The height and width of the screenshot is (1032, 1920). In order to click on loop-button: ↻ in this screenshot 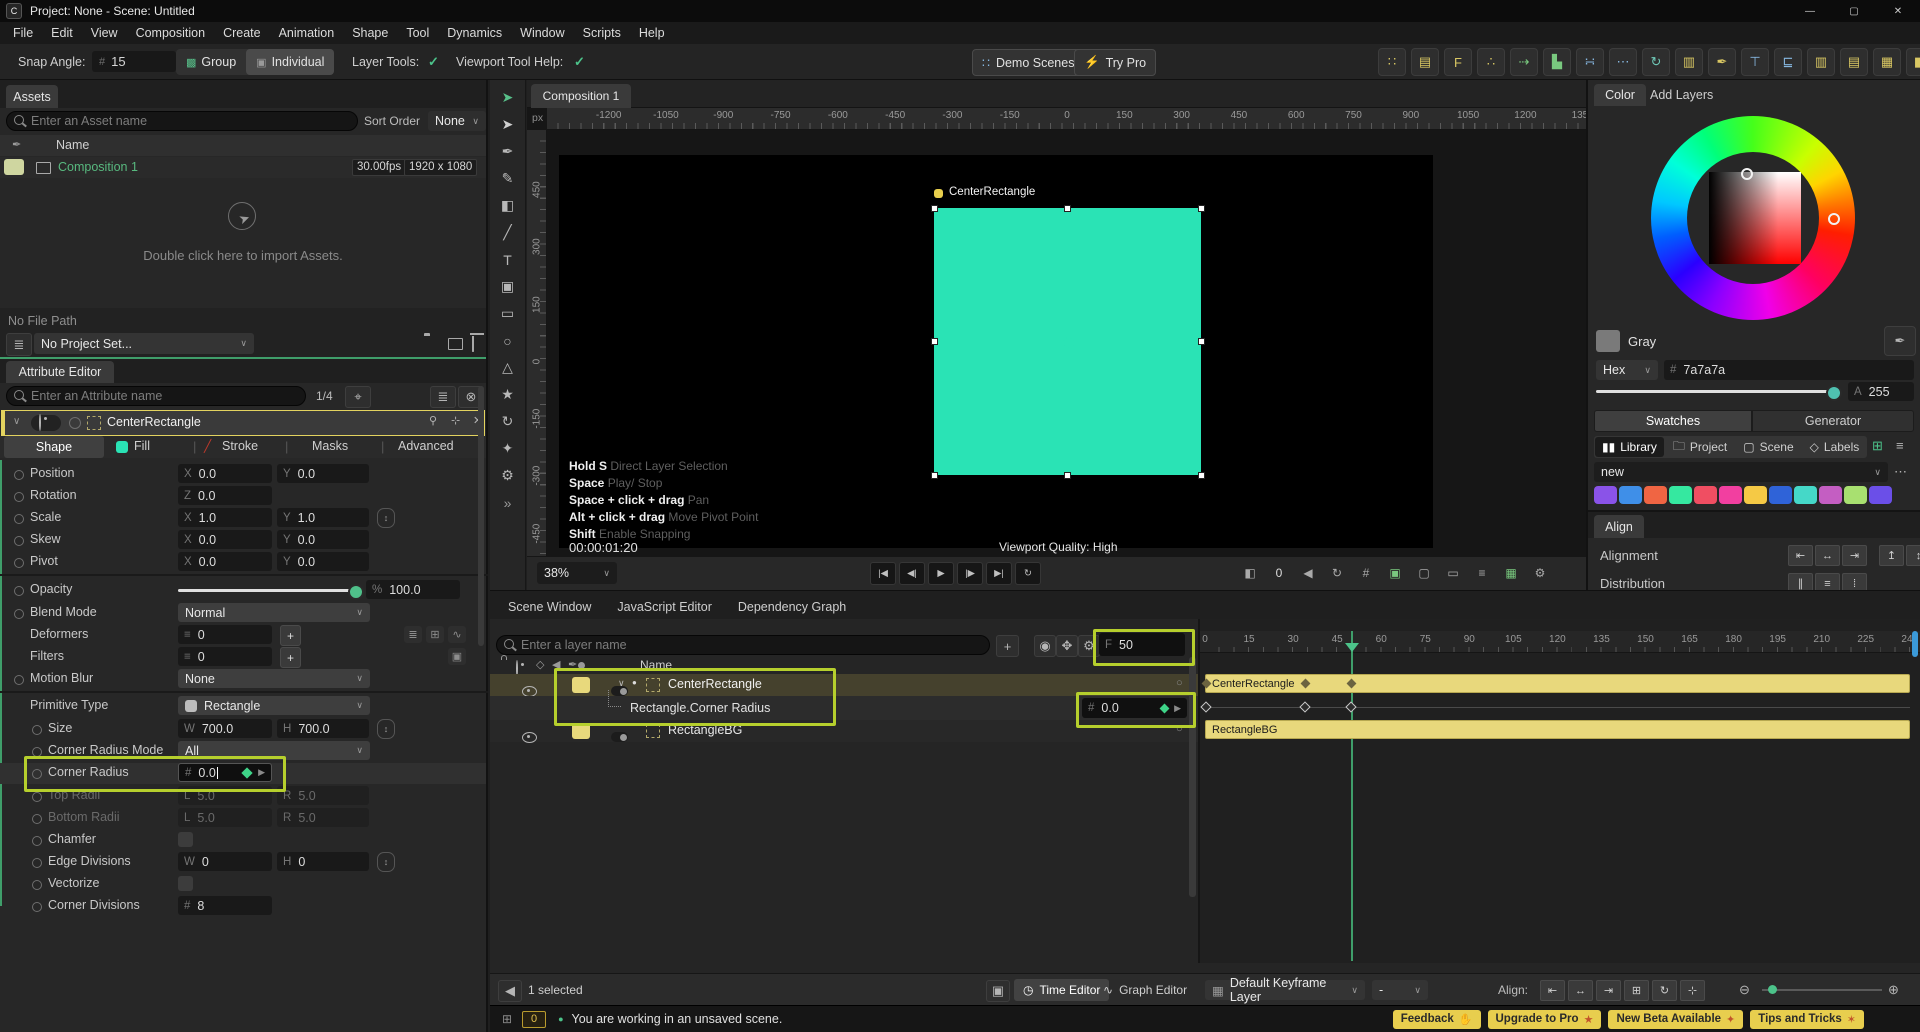, I will do `click(1028, 573)`.